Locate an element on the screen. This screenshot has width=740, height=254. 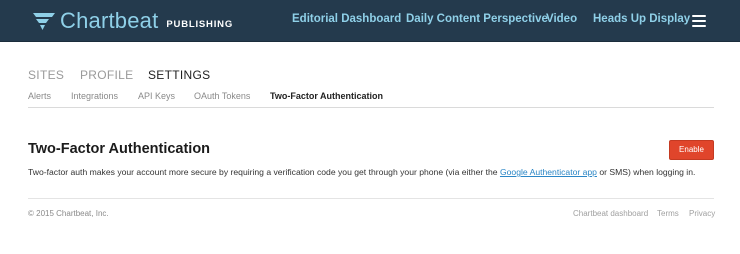
brand-subtitle: PUBLISHING is located at coordinates (200, 24).